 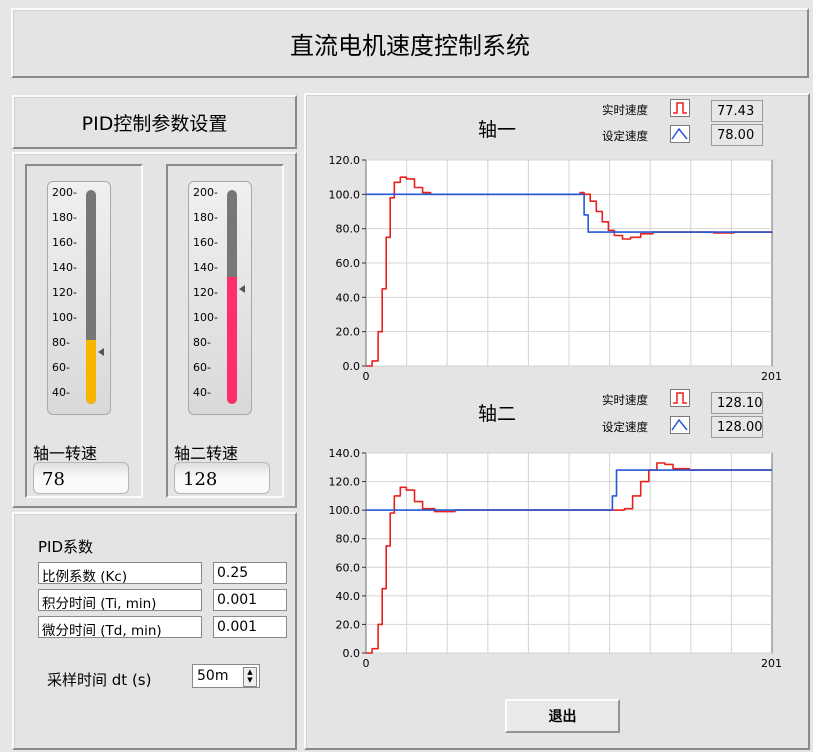 I want to click on axis1-speed-value: 78, so click(x=81, y=478).